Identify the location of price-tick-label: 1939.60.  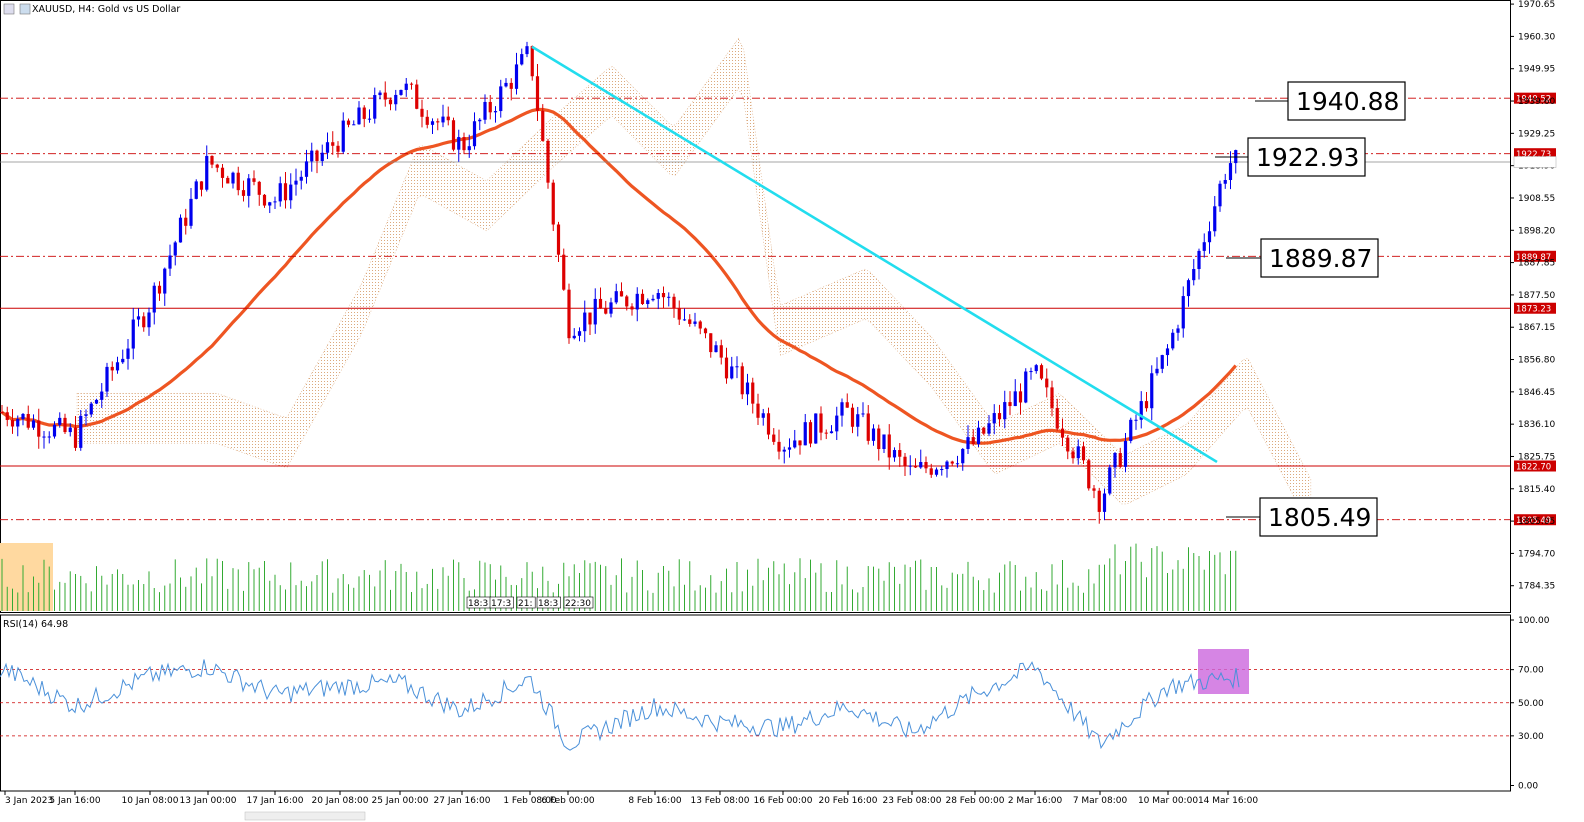
(1536, 102).